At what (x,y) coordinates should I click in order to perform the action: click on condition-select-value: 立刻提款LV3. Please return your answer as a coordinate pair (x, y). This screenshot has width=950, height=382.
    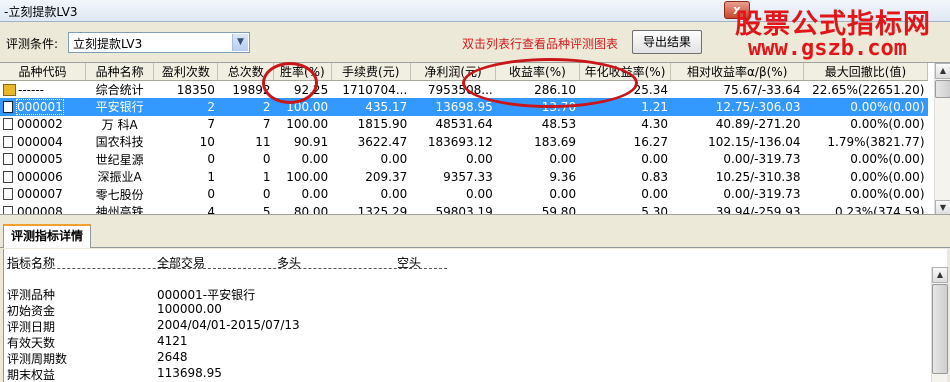
    Looking at the image, I should click on (108, 44).